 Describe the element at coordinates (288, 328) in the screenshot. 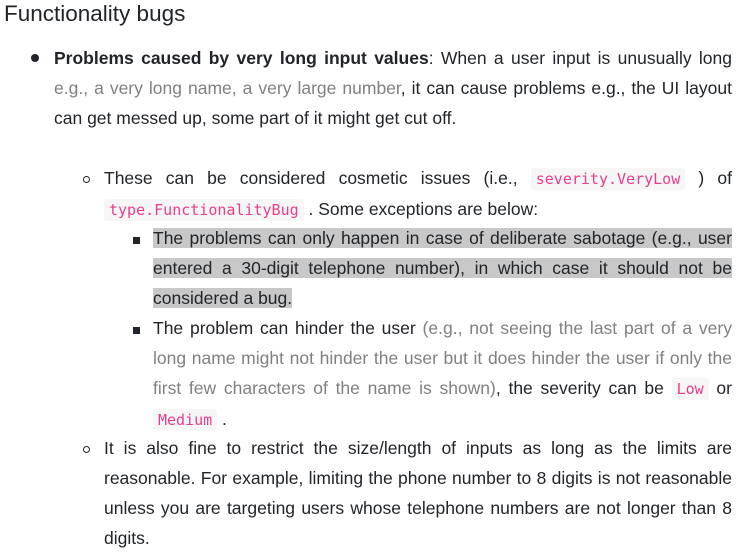

I see `exception-text: The problem can hinder the user` at that location.